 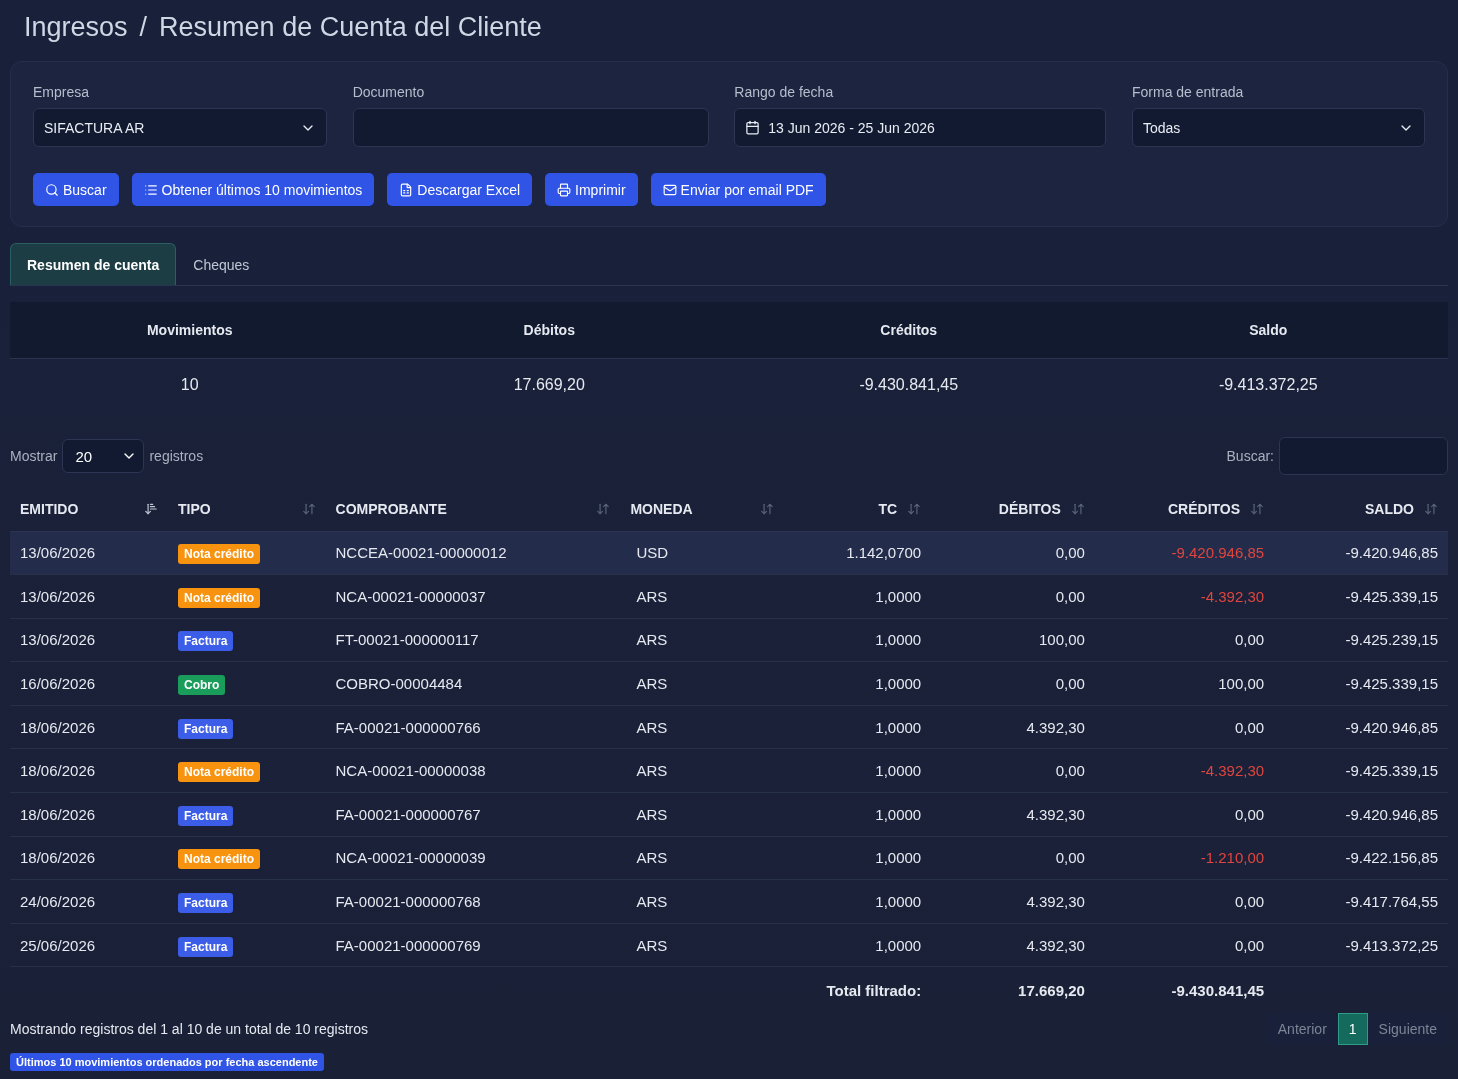 I want to click on table-row: 13/06/2026 Nota crédito NCCEA-00021-00000012 USD 1.142,0700 0,00 -9.420.946,85 -9.420.946,85, so click(x=729, y=553).